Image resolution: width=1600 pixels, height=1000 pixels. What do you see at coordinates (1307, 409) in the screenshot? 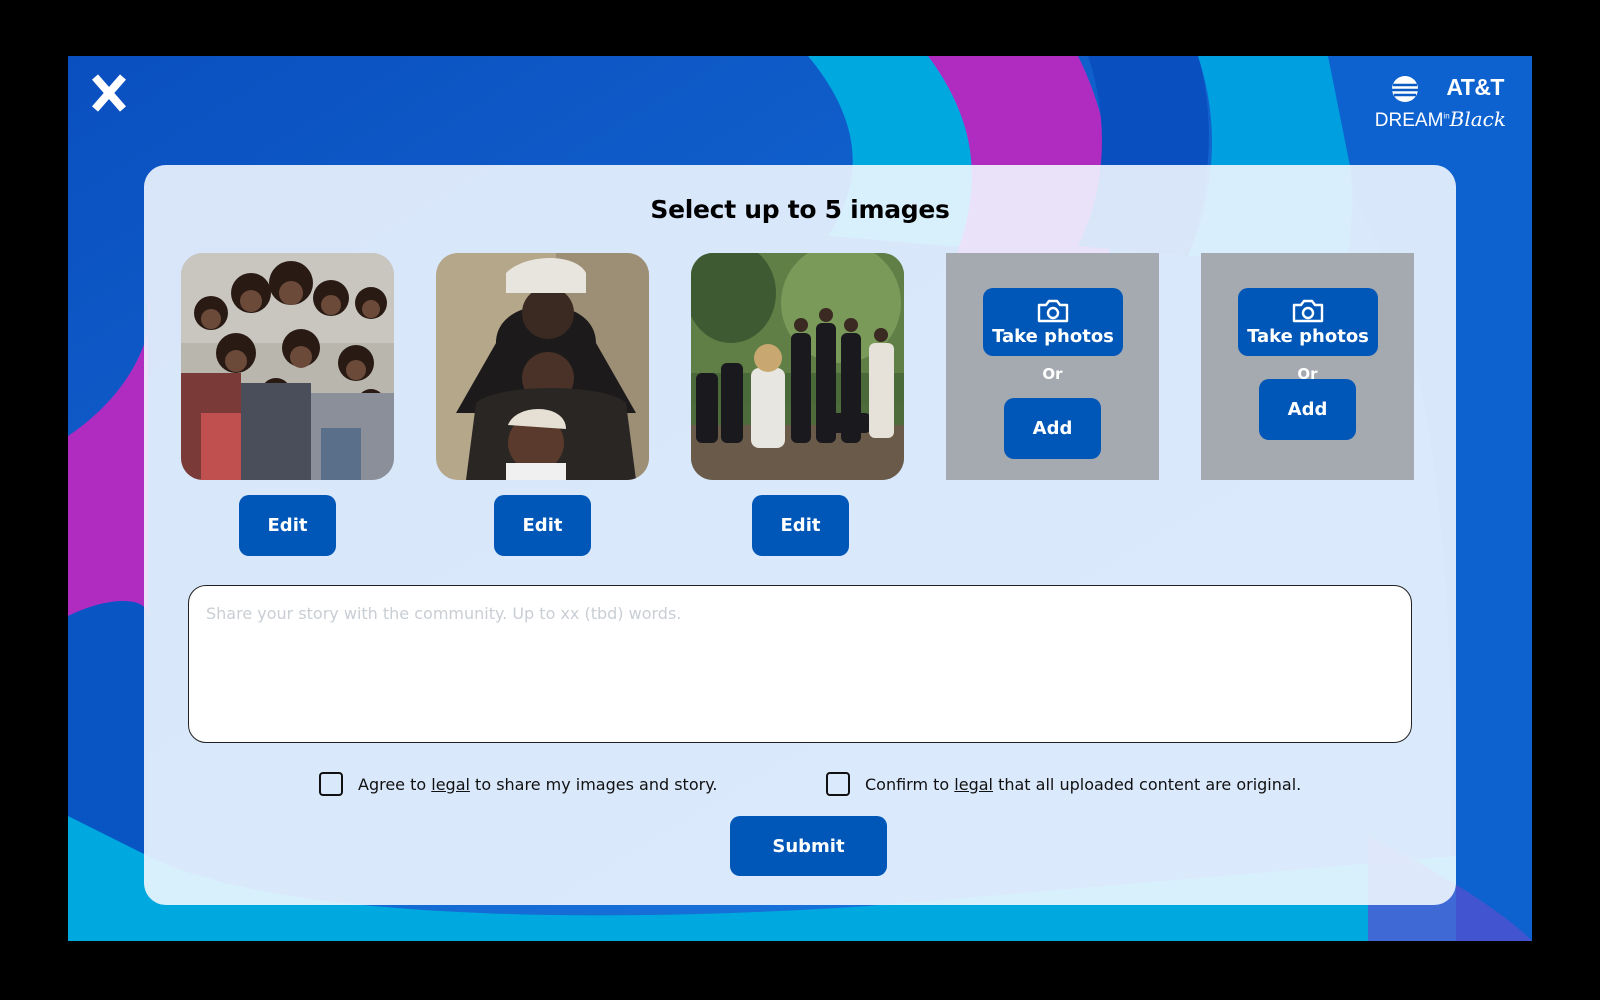
I see `add-button-2: Add` at bounding box center [1307, 409].